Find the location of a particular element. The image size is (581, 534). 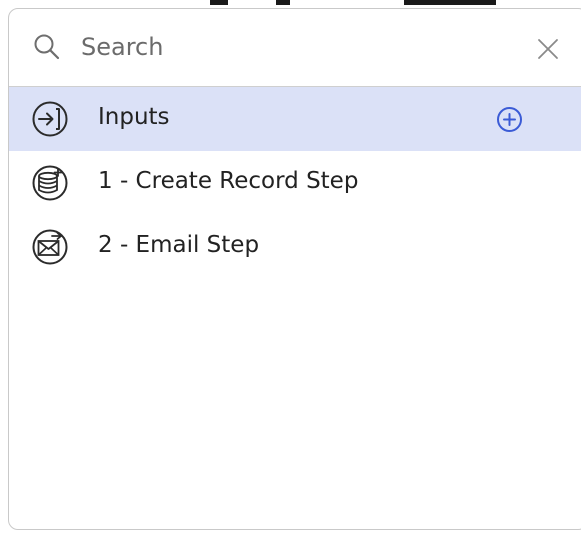

list-item-create-record-step: 1 - Create Record Step is located at coordinates (295, 183).